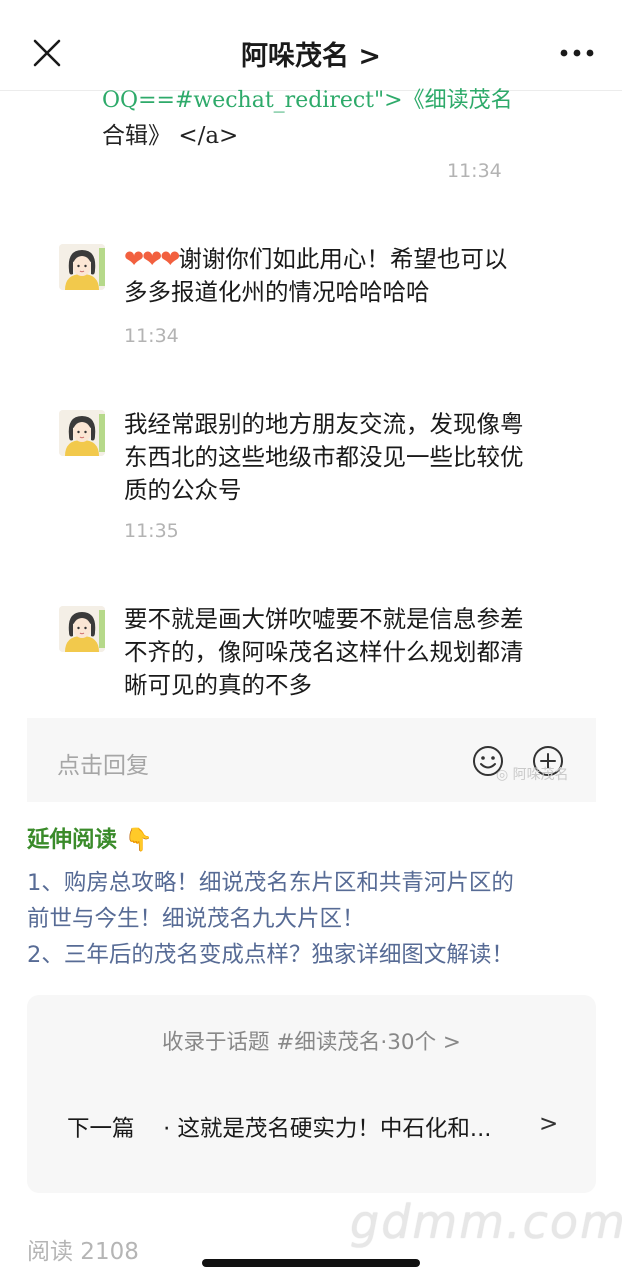  What do you see at coordinates (311, 1040) in the screenshot?
I see `topic-collection-link: 收录于话题 #细读茂名·30个 >` at bounding box center [311, 1040].